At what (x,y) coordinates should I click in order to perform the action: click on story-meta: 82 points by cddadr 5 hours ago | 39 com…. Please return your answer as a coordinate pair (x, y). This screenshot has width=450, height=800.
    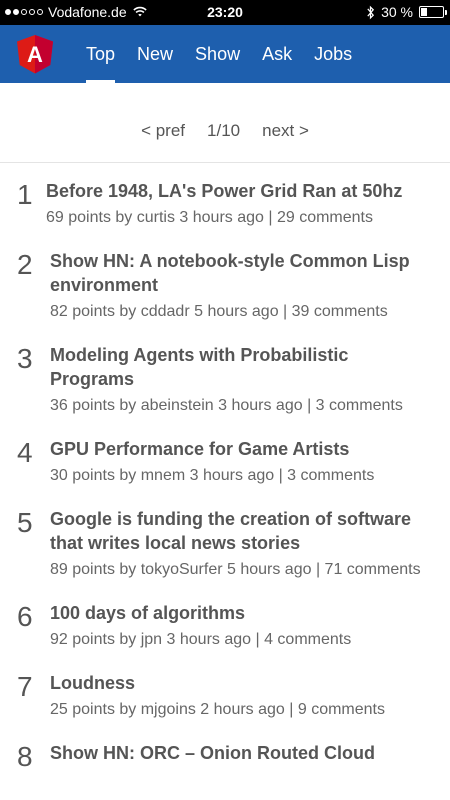
    Looking at the image, I should click on (243, 312).